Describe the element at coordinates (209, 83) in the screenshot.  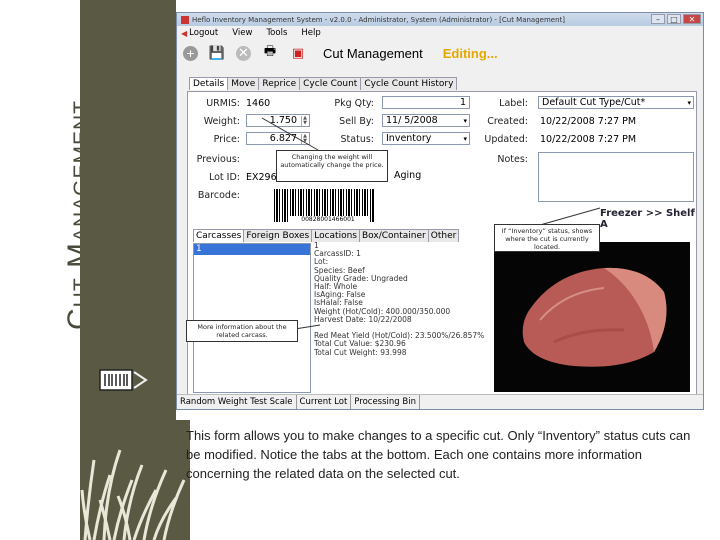
I see `tab-details: Details` at that location.